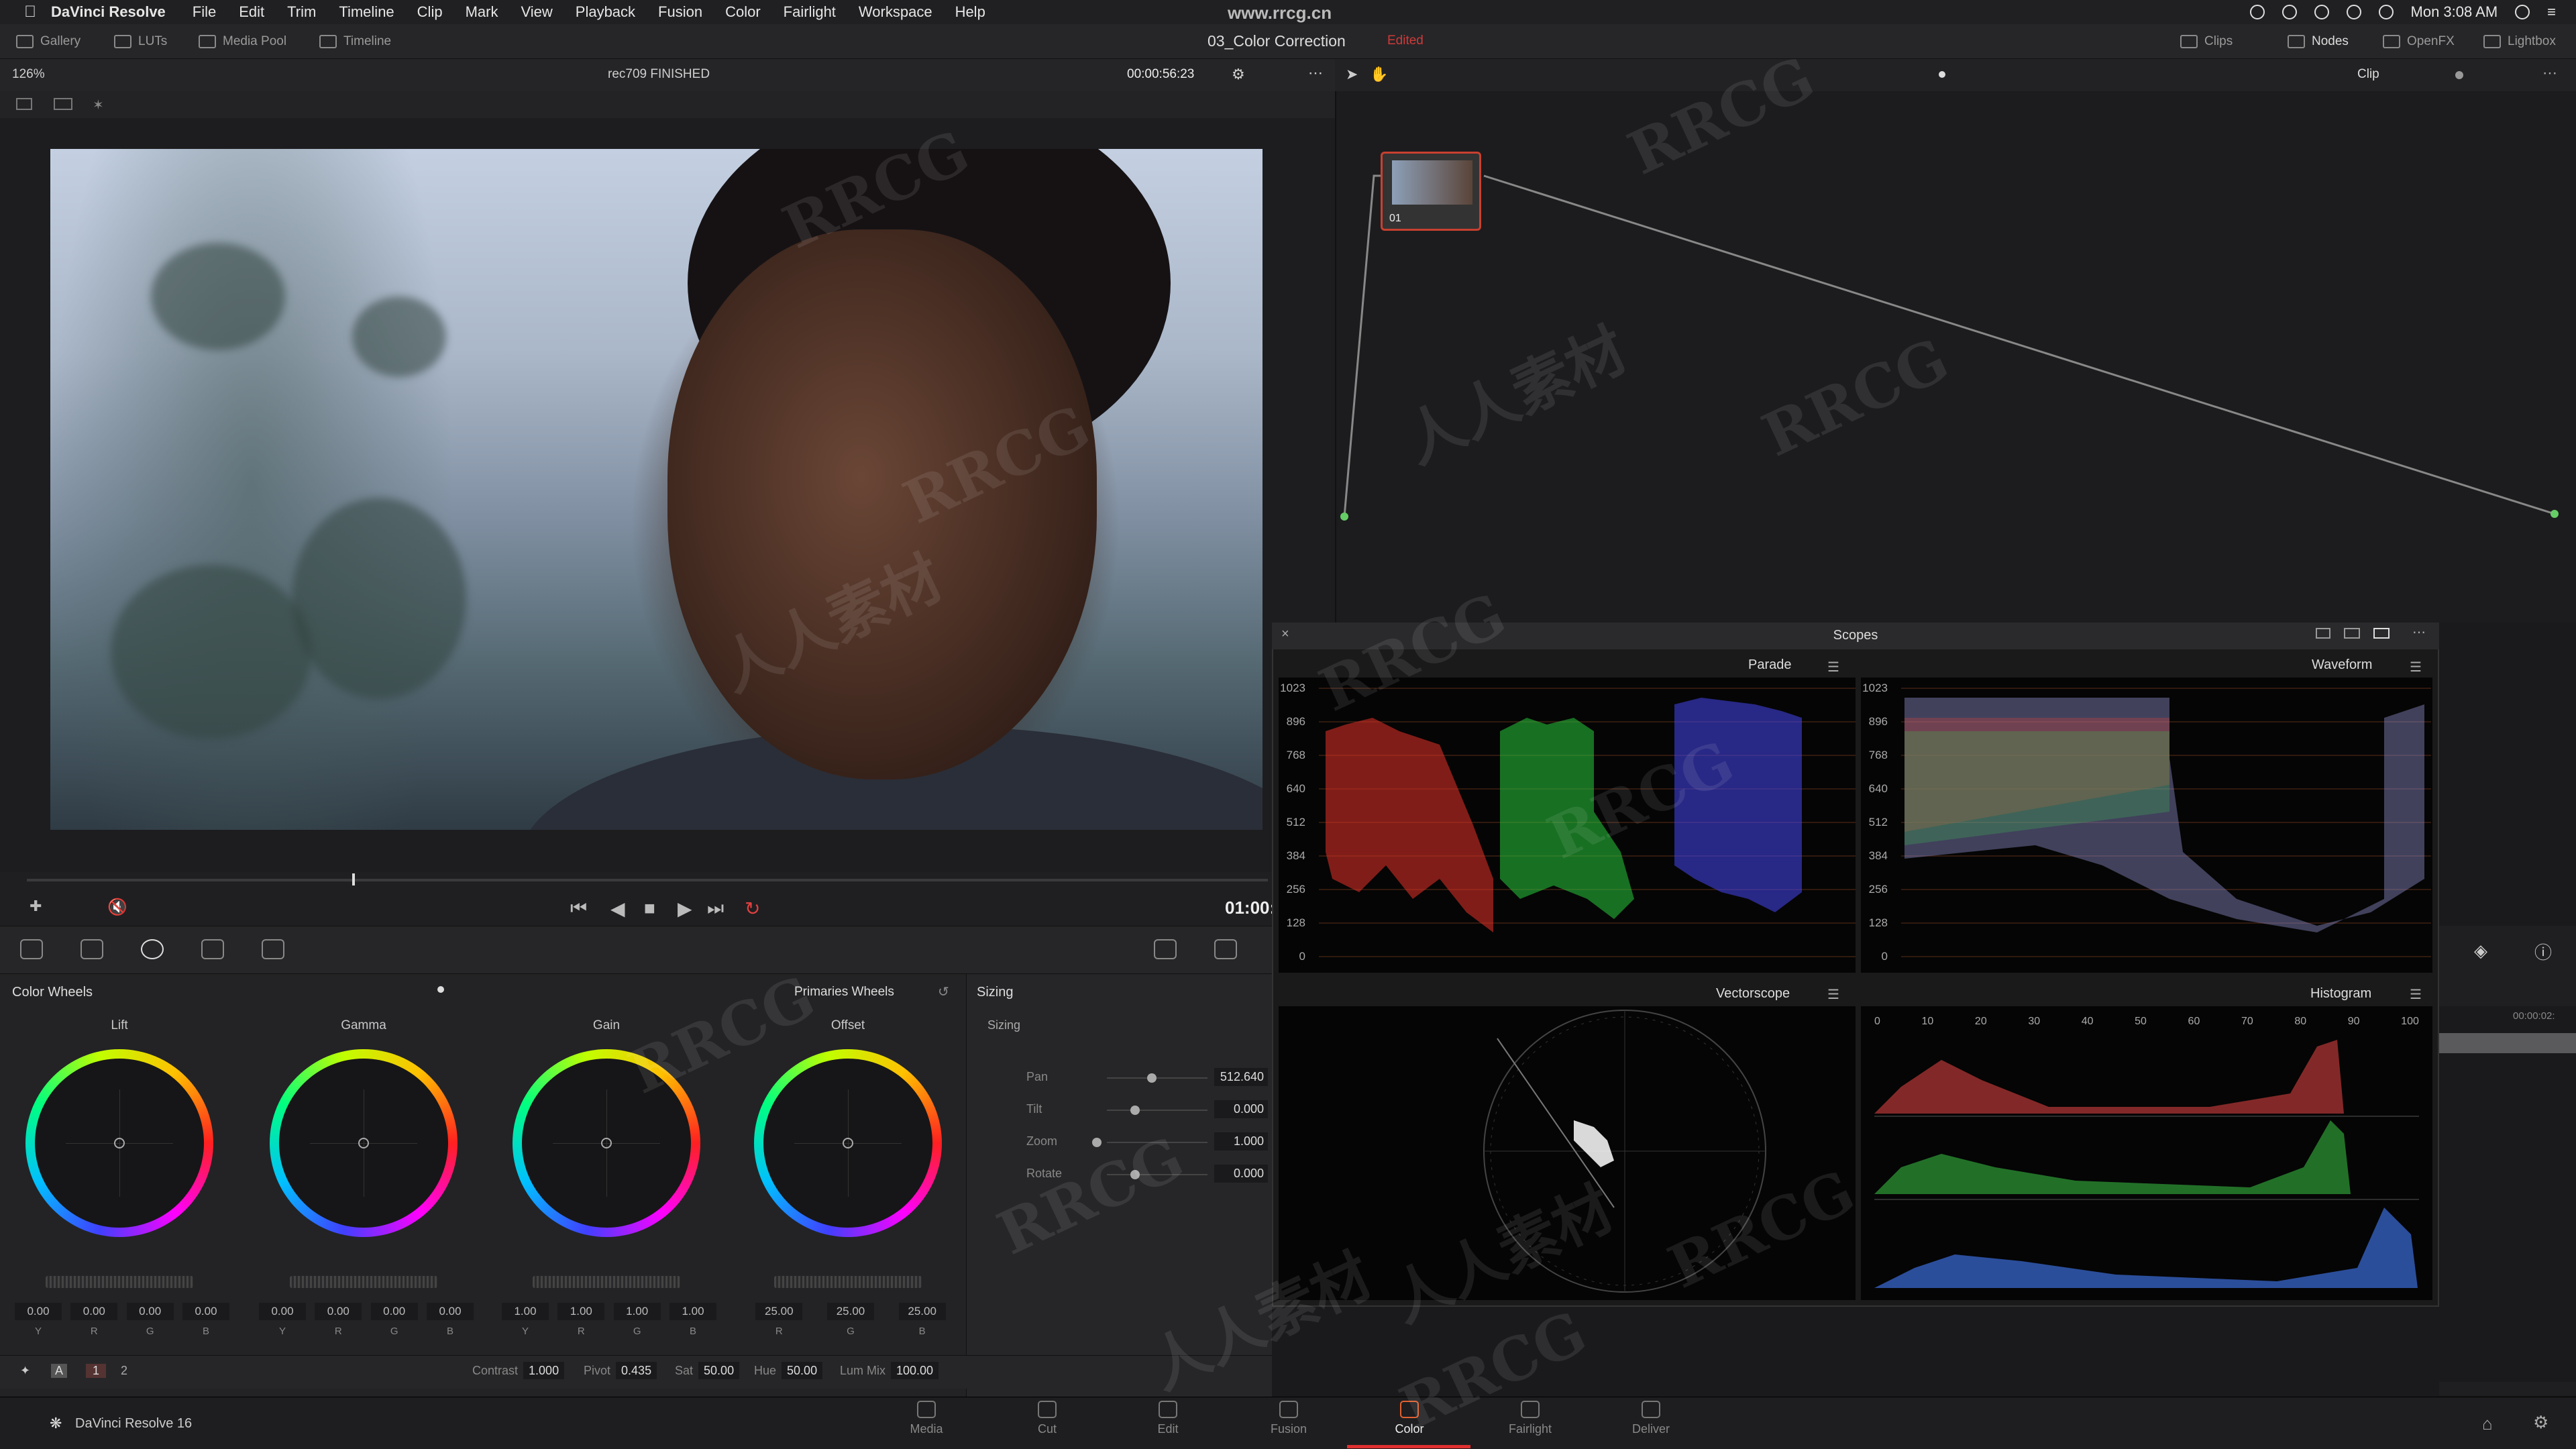 This screenshot has width=2576, height=1449. I want to click on loop-icon: ↻, so click(752, 909).